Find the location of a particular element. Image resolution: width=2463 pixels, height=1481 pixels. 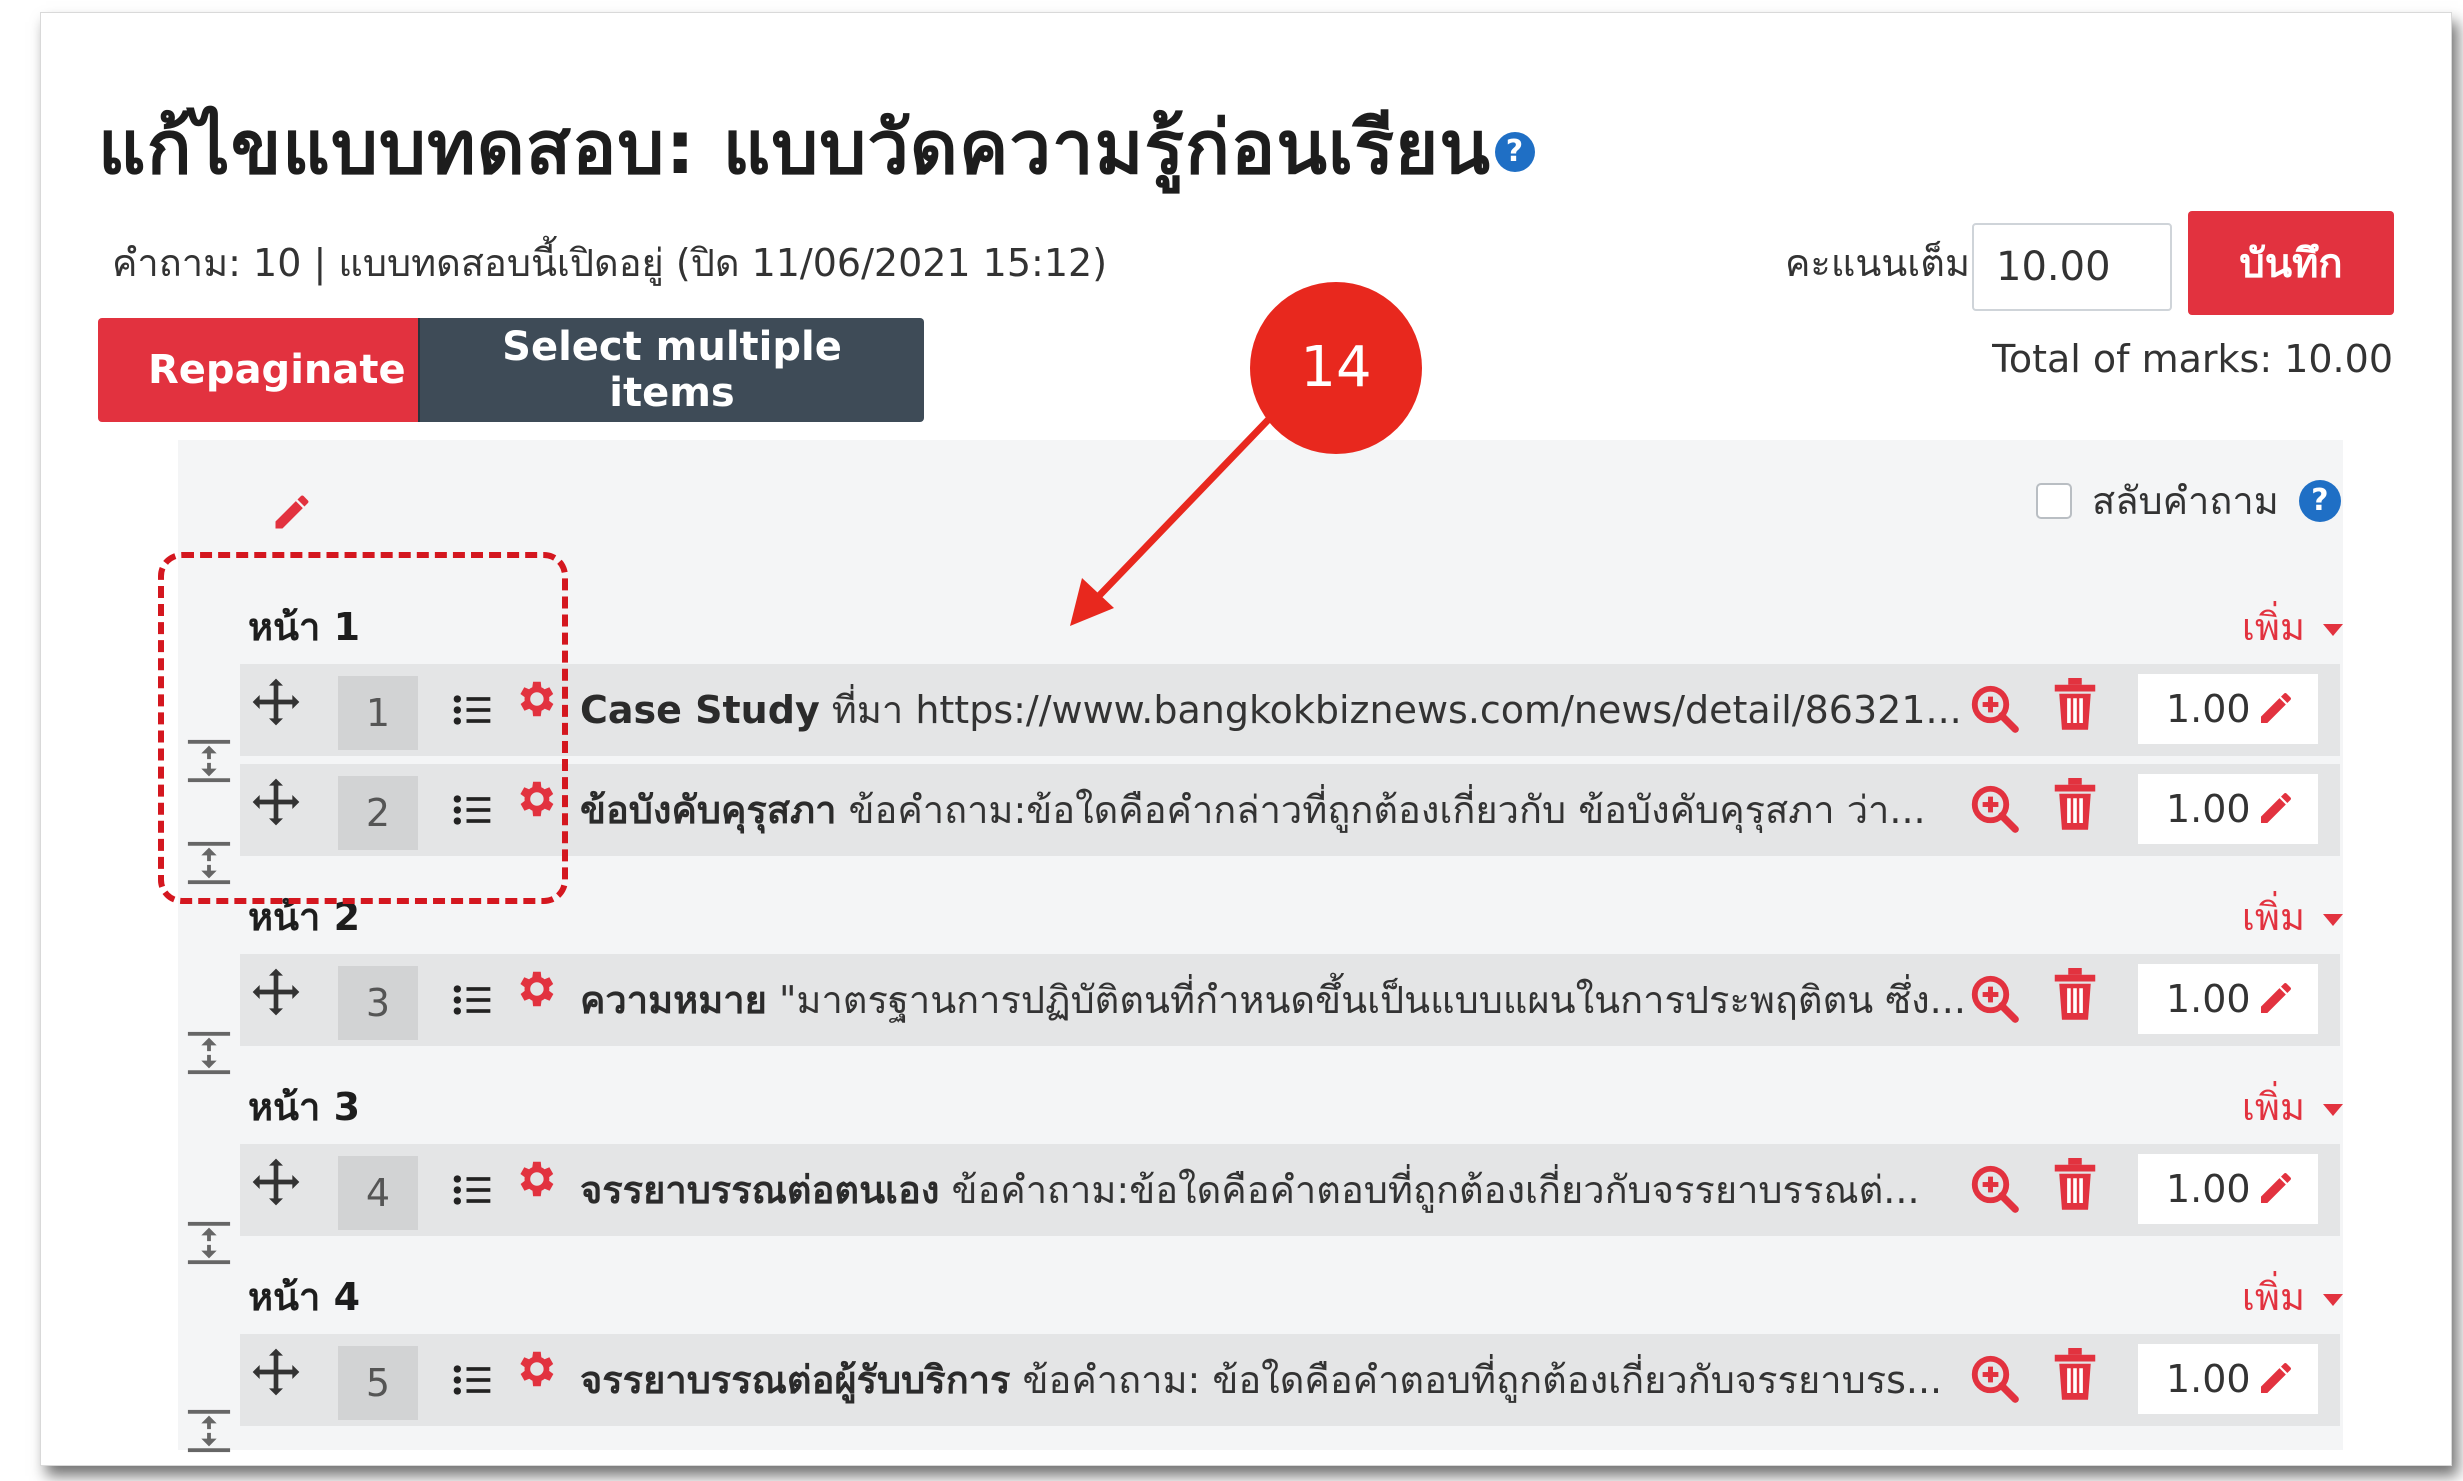

callout-arrow is located at coordinates (1171, 521).